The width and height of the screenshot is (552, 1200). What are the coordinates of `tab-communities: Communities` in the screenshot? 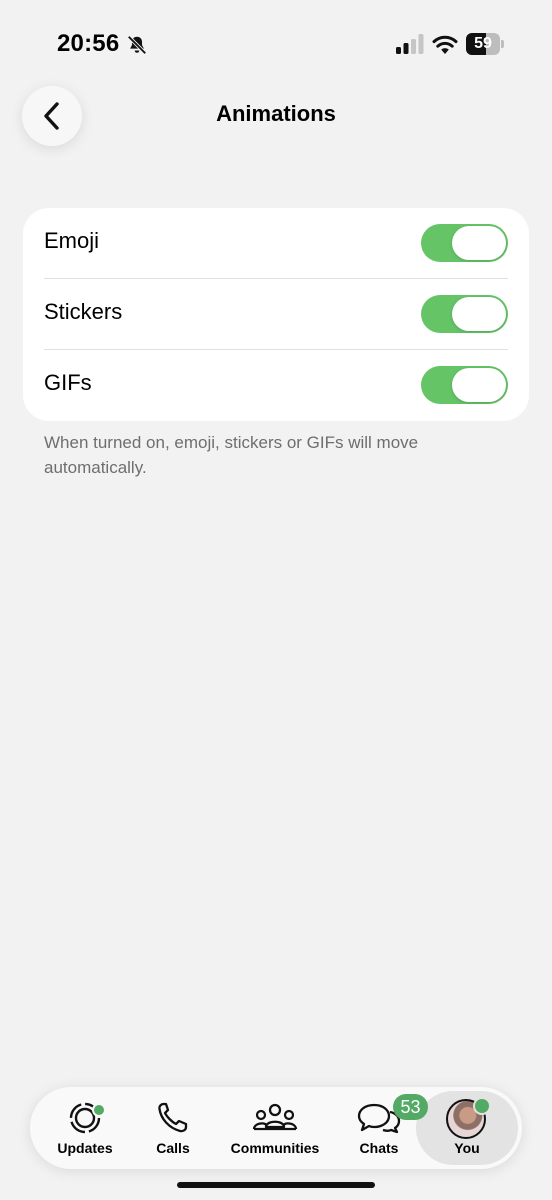 It's located at (275, 1128).